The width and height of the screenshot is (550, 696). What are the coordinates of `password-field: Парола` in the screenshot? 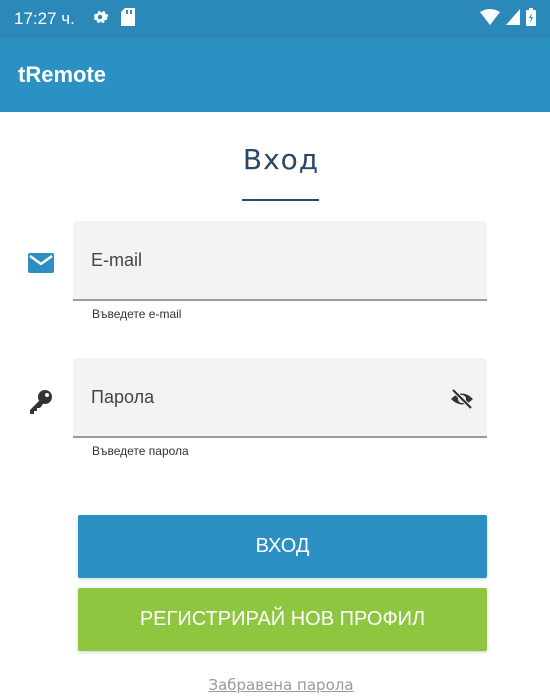 It's located at (280, 398).